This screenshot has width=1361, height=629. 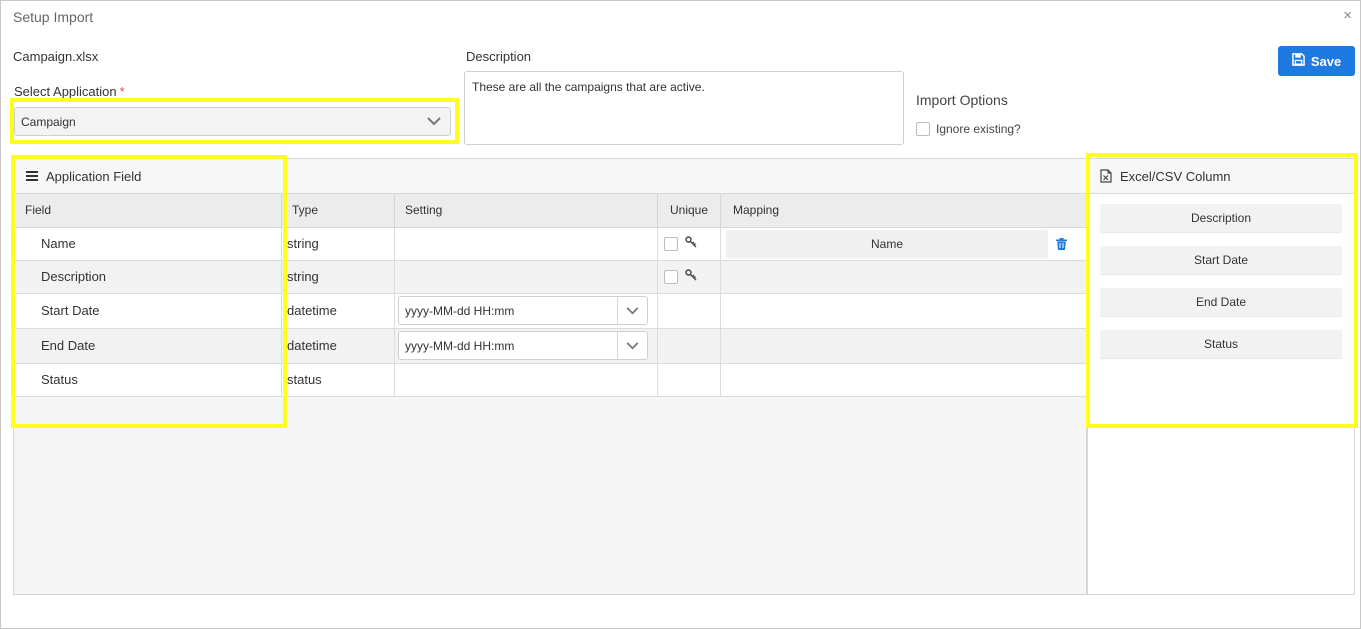 I want to click on description-label: Description, so click(x=499, y=56).